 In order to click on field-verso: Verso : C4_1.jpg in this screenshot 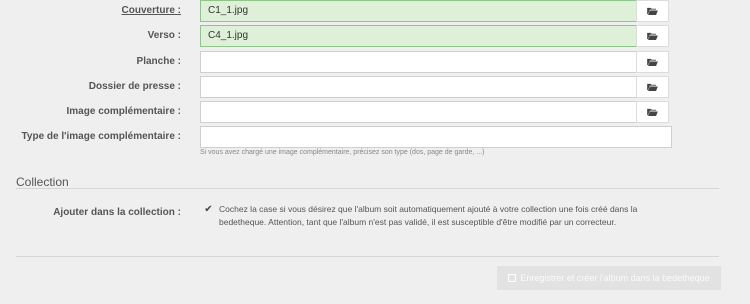, I will do `click(375, 36)`.